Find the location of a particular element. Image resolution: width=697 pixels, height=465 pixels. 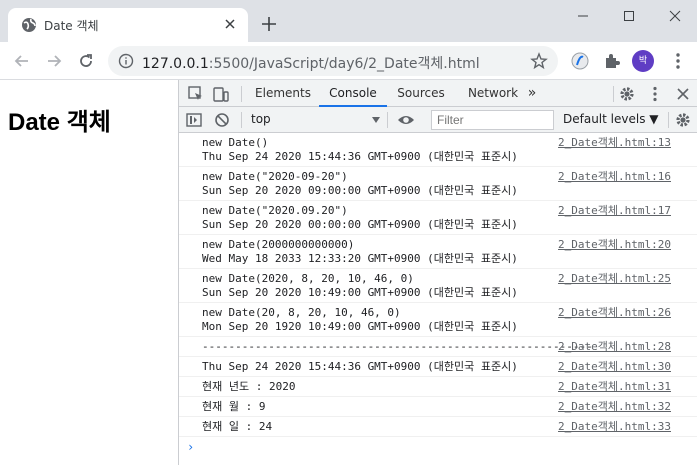

back-arrow-icon is located at coordinates (22, 61).